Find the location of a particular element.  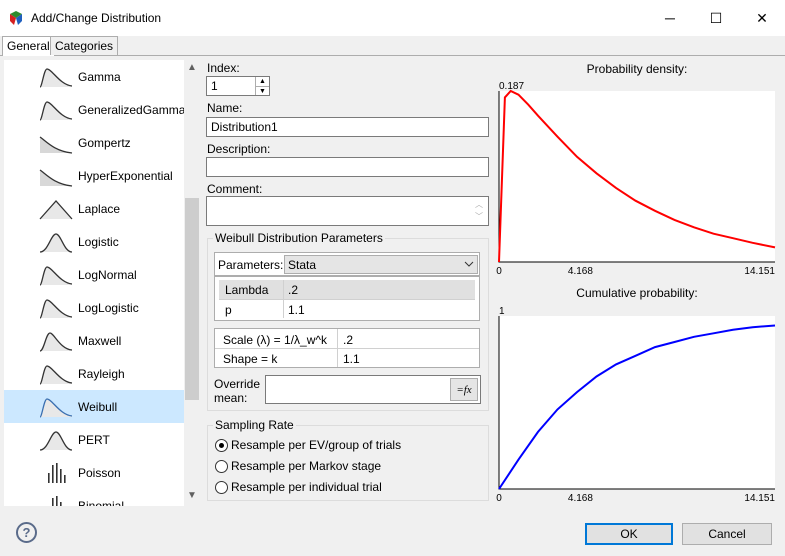

cdf-chart-title: Cumulative probability: is located at coordinates (637, 293).